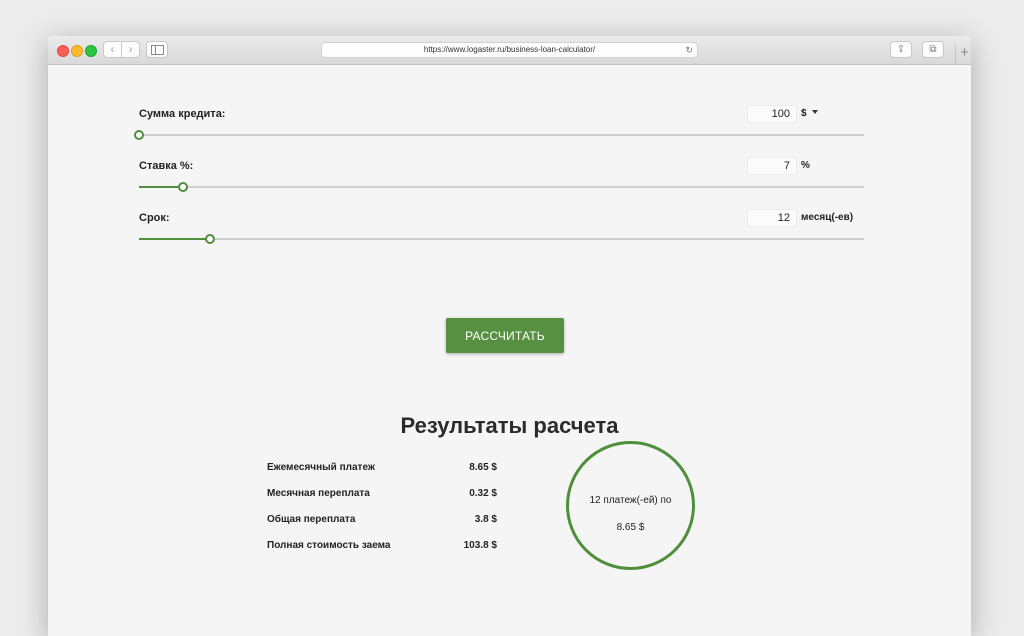  What do you see at coordinates (161, 187) in the screenshot?
I see `rate-slider-fill` at bounding box center [161, 187].